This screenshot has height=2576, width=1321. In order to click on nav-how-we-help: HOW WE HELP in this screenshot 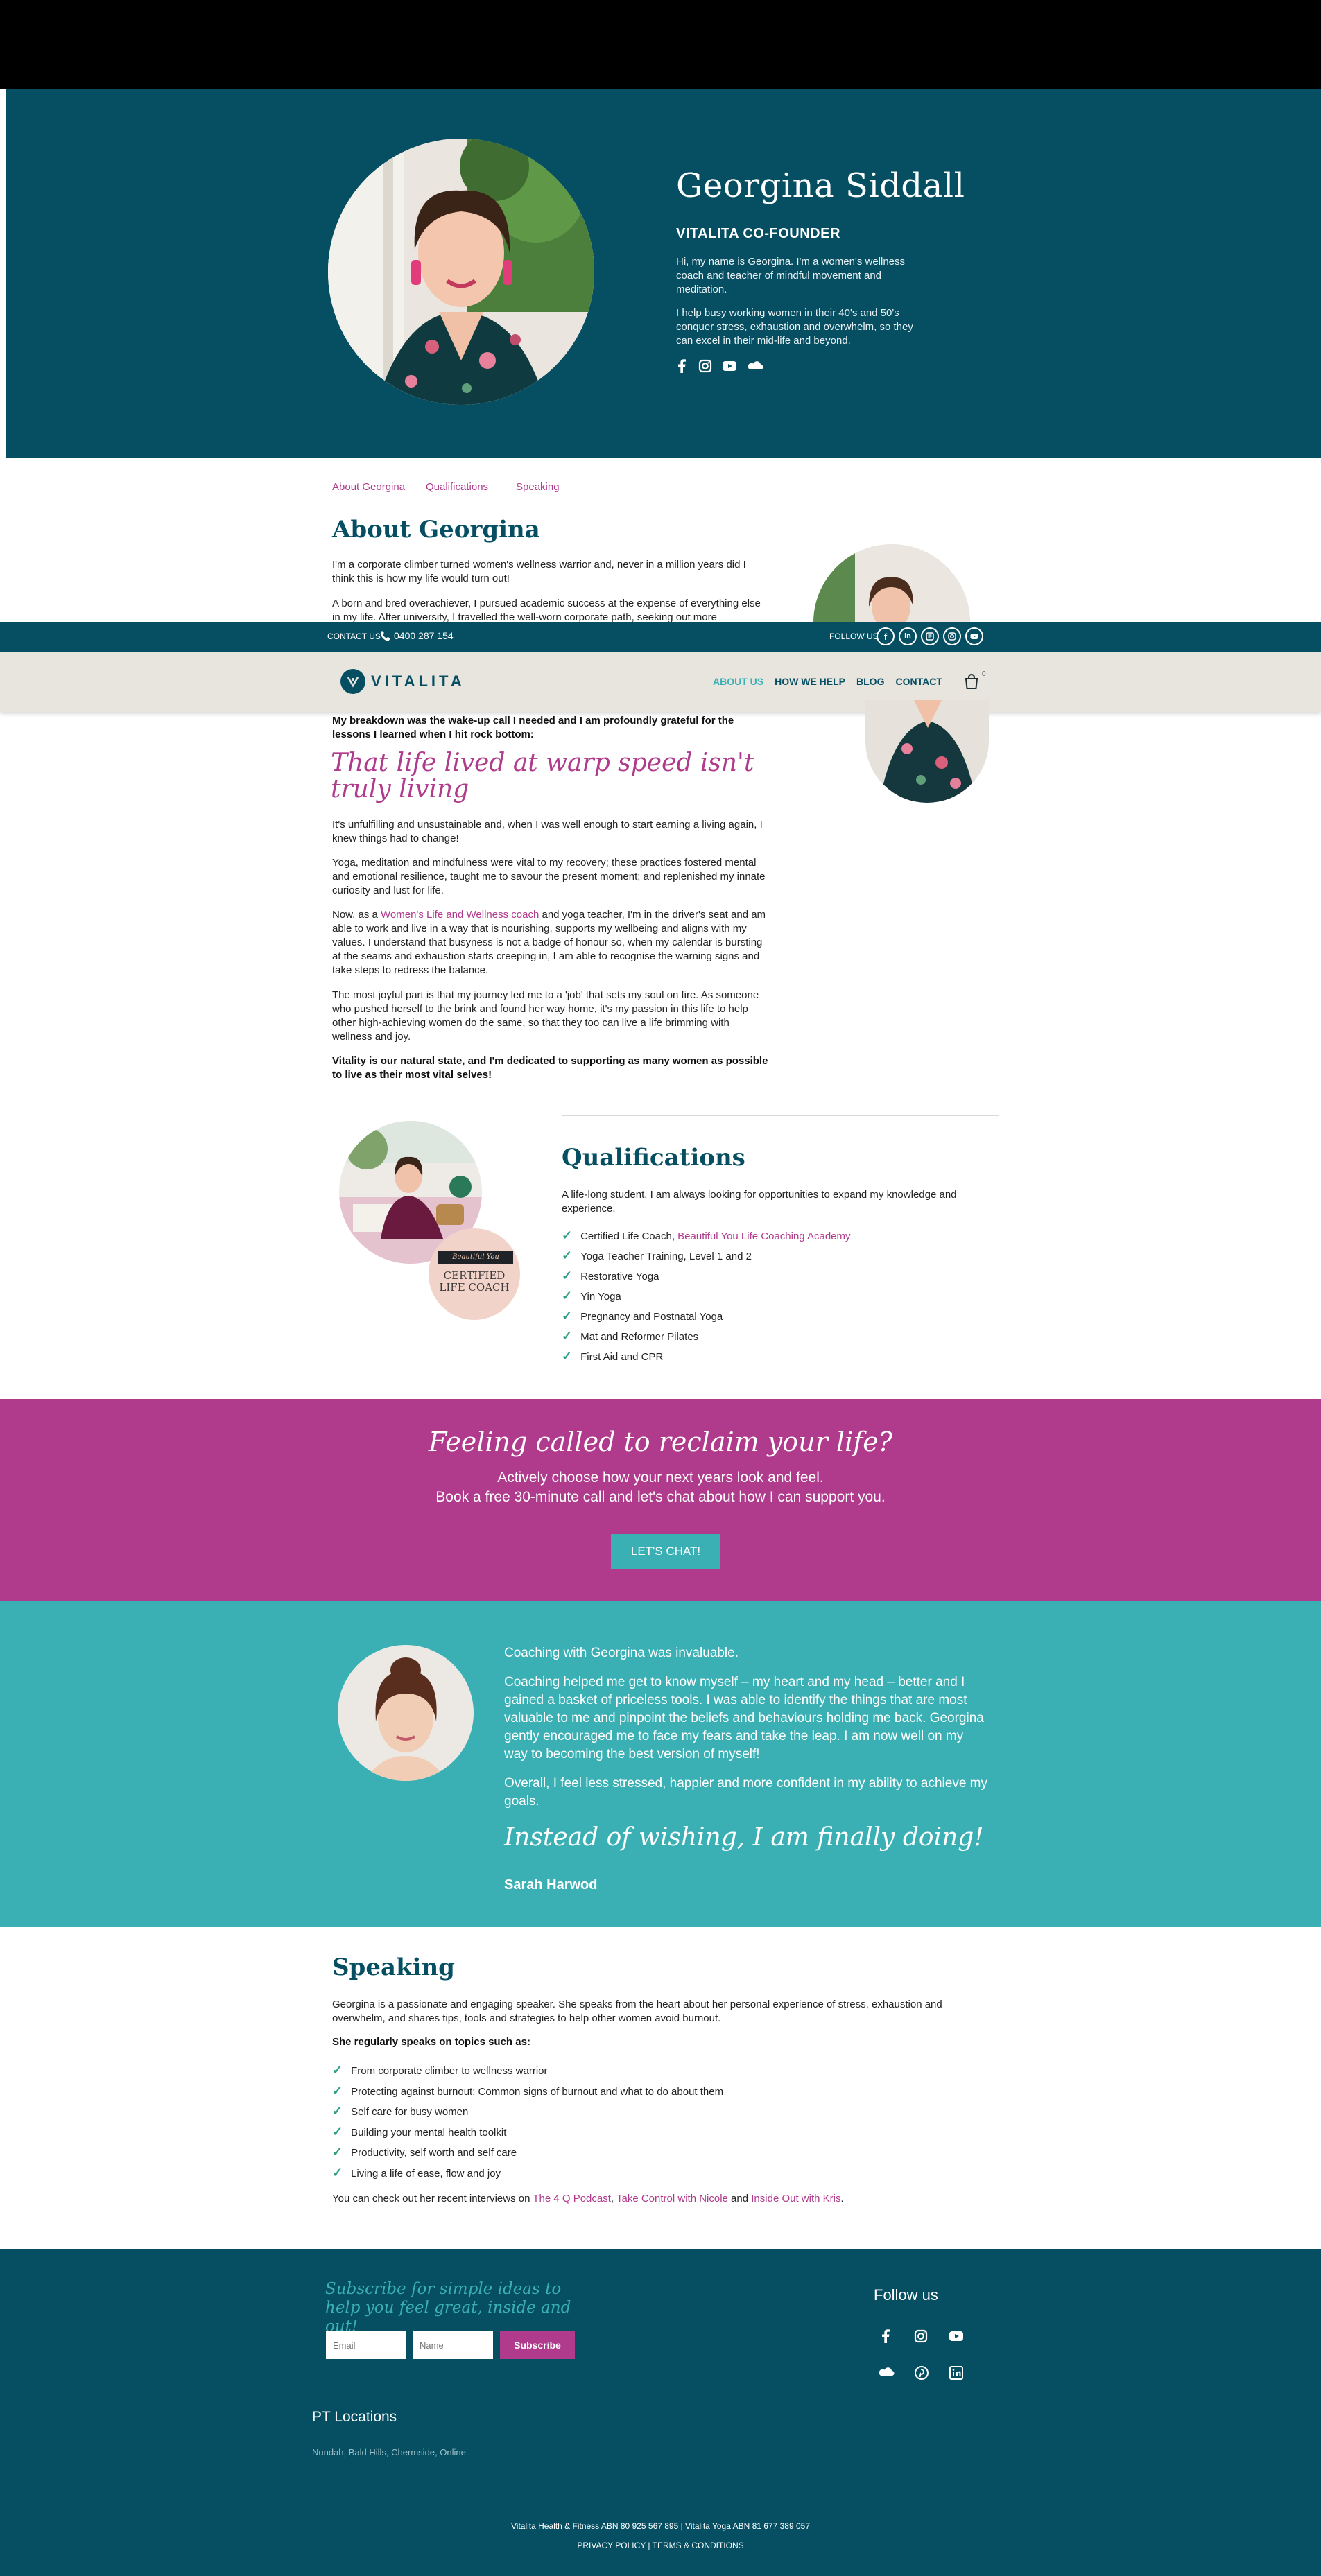, I will do `click(810, 681)`.